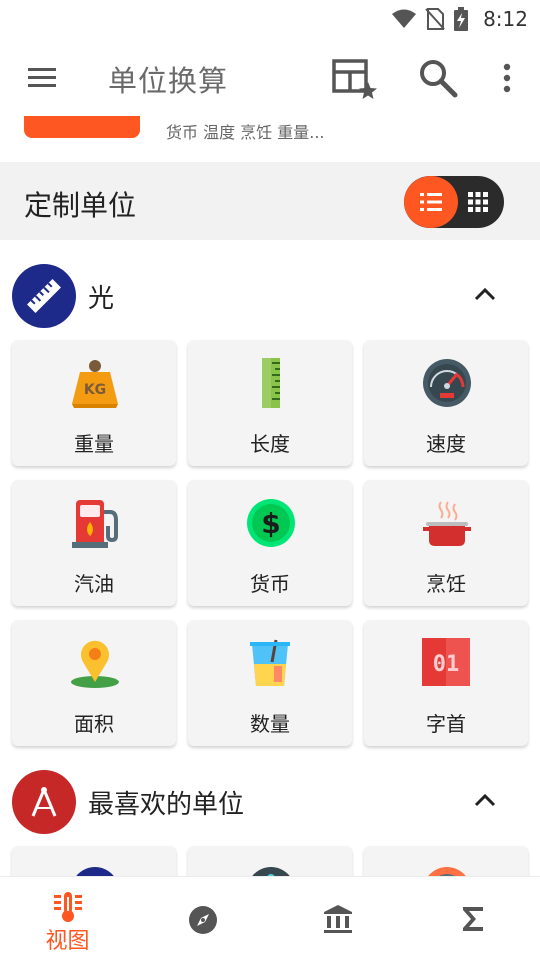 This screenshot has height=960, width=540. I want to click on section-header: 定制单位, so click(270, 201).